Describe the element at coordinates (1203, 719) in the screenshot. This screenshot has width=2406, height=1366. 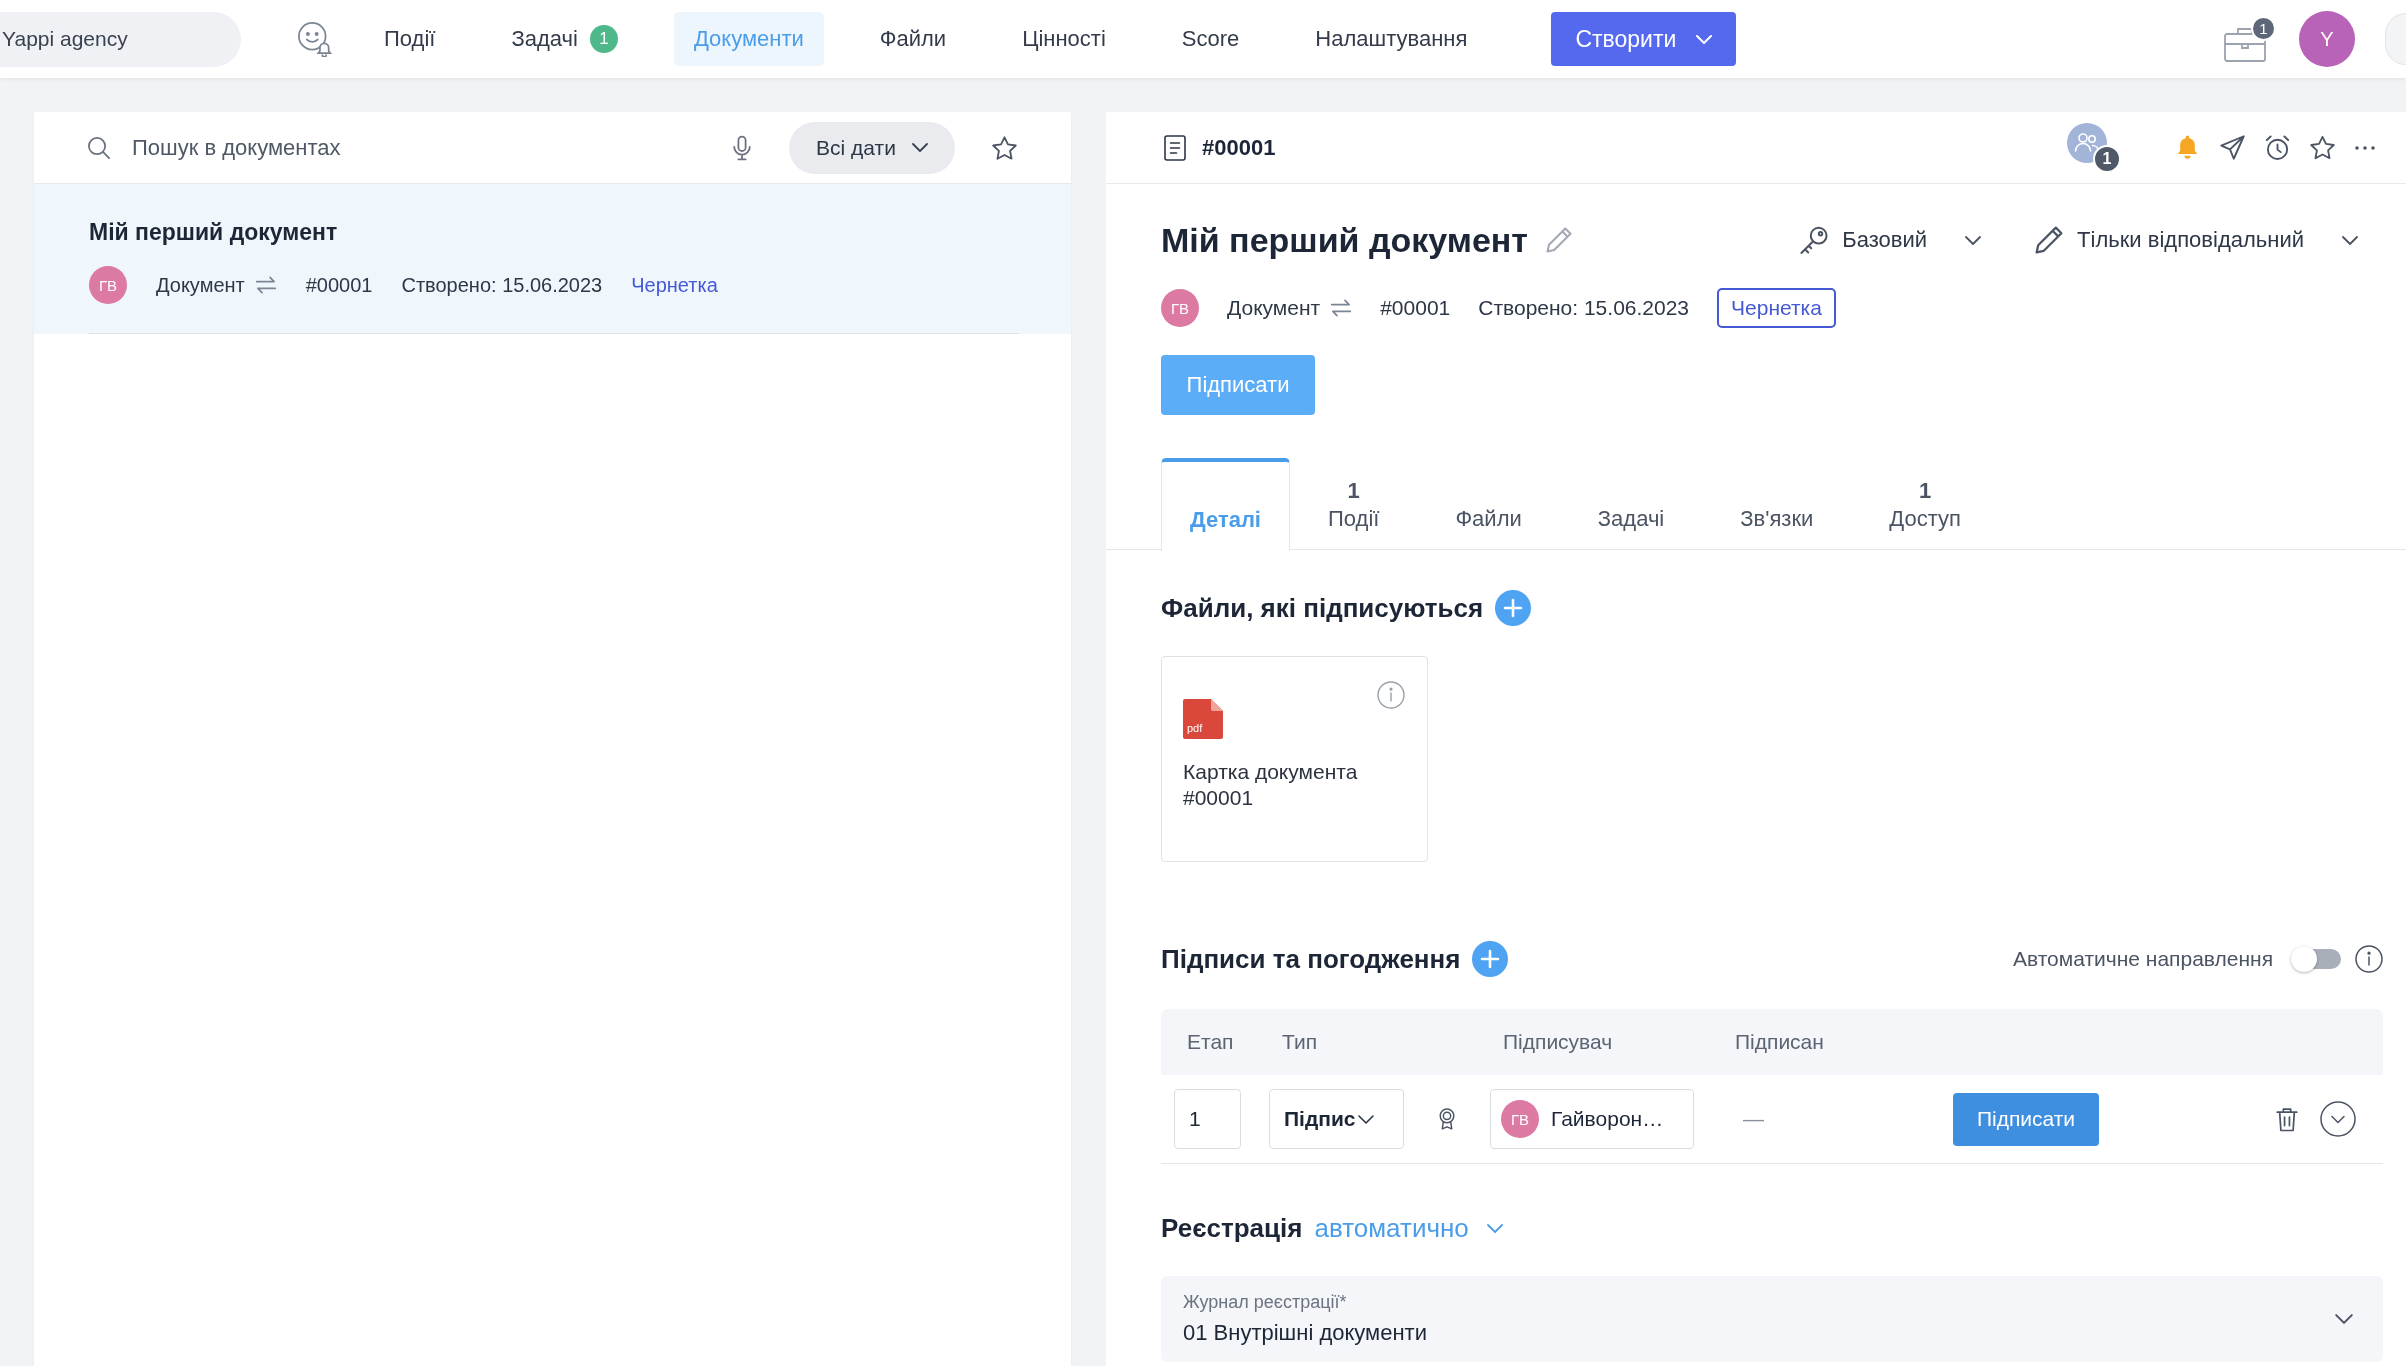
I see `pdf-file-icon: pdf` at that location.